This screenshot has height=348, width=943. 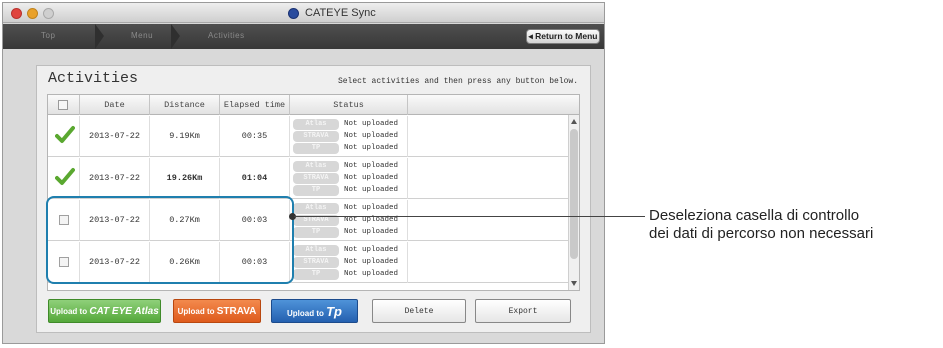 I want to click on distance-cell: 9.19Km, so click(x=185, y=136).